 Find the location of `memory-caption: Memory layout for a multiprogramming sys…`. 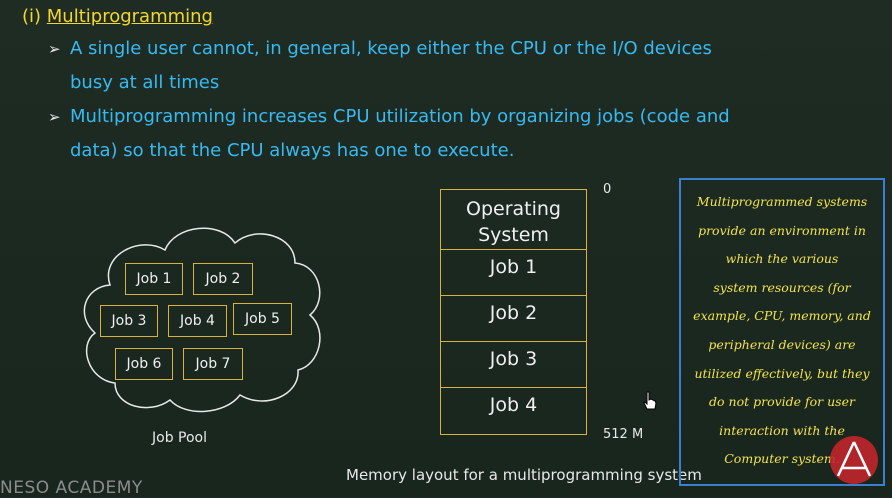

memory-caption: Memory layout for a multiprogramming sys… is located at coordinates (524, 475).